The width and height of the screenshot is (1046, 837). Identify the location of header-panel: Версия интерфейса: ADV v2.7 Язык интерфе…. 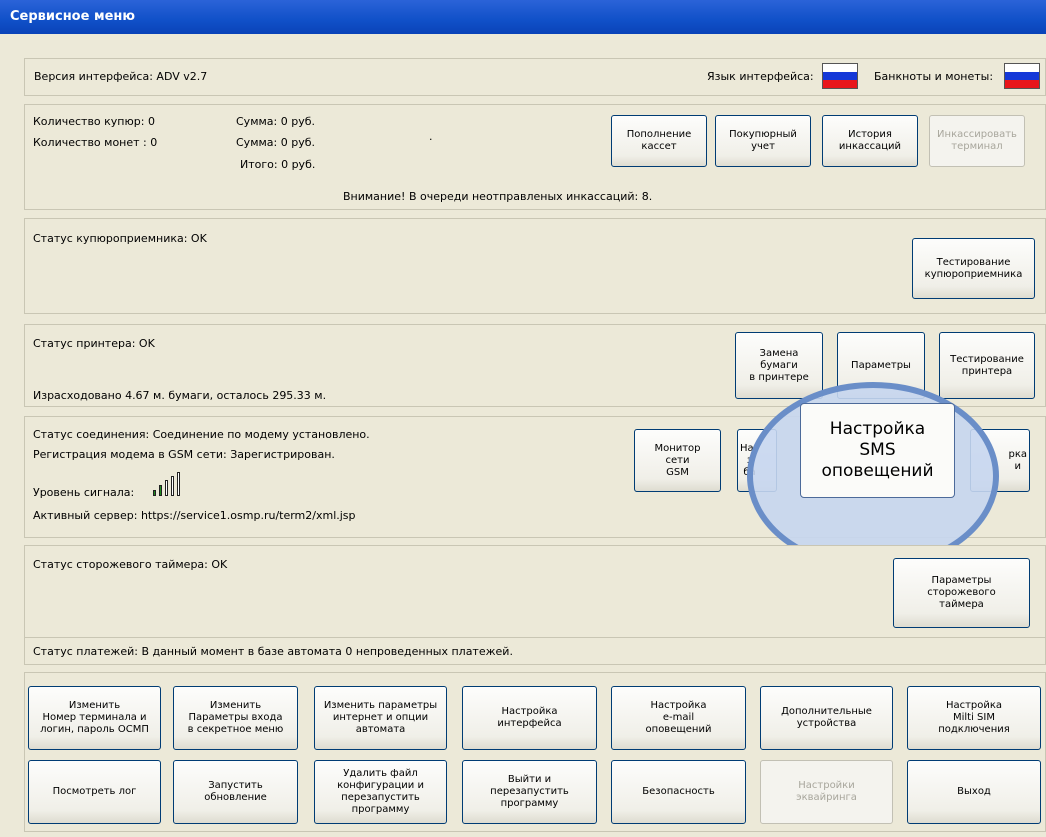
(535, 77).